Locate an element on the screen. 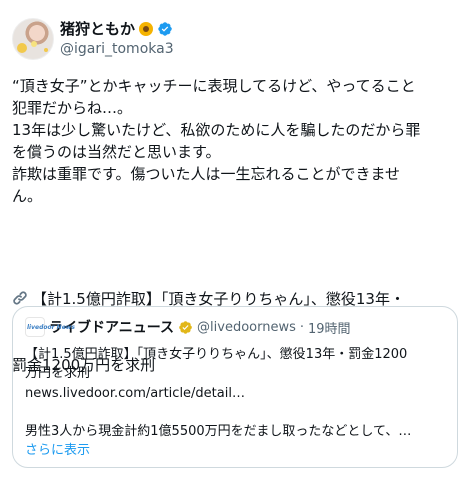  show-more-link: さらに表示 is located at coordinates (57, 450).